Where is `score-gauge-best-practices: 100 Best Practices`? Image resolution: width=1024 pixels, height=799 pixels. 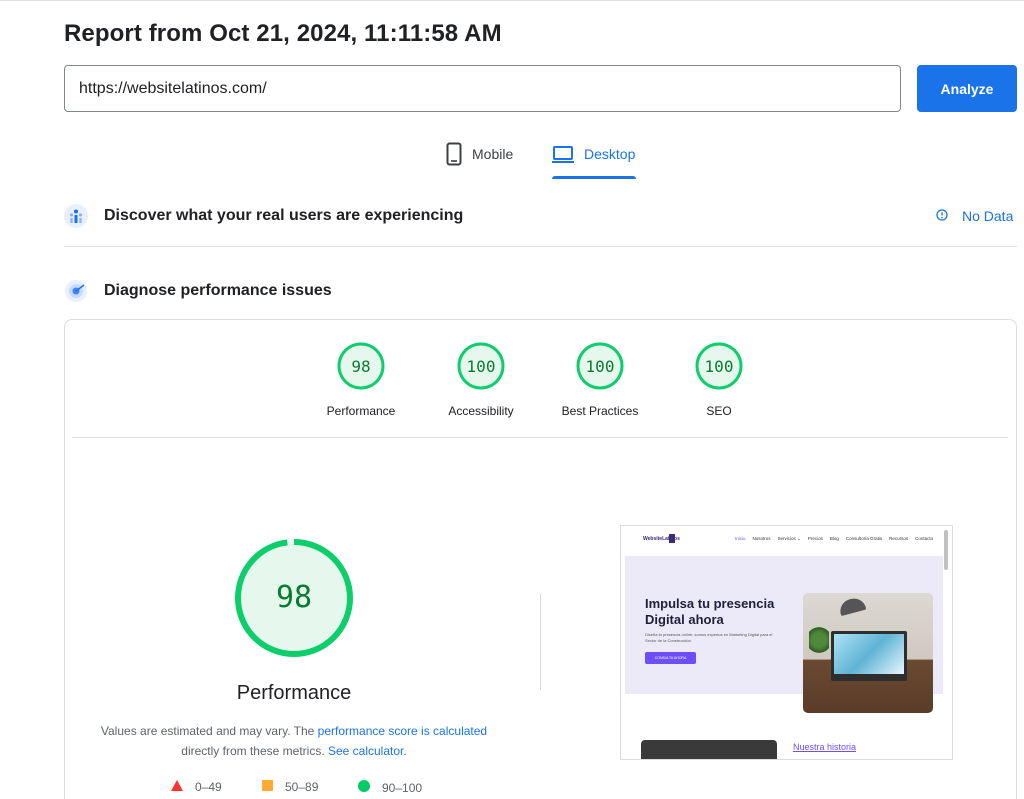 score-gauge-best-practices: 100 Best Practices is located at coordinates (600, 380).